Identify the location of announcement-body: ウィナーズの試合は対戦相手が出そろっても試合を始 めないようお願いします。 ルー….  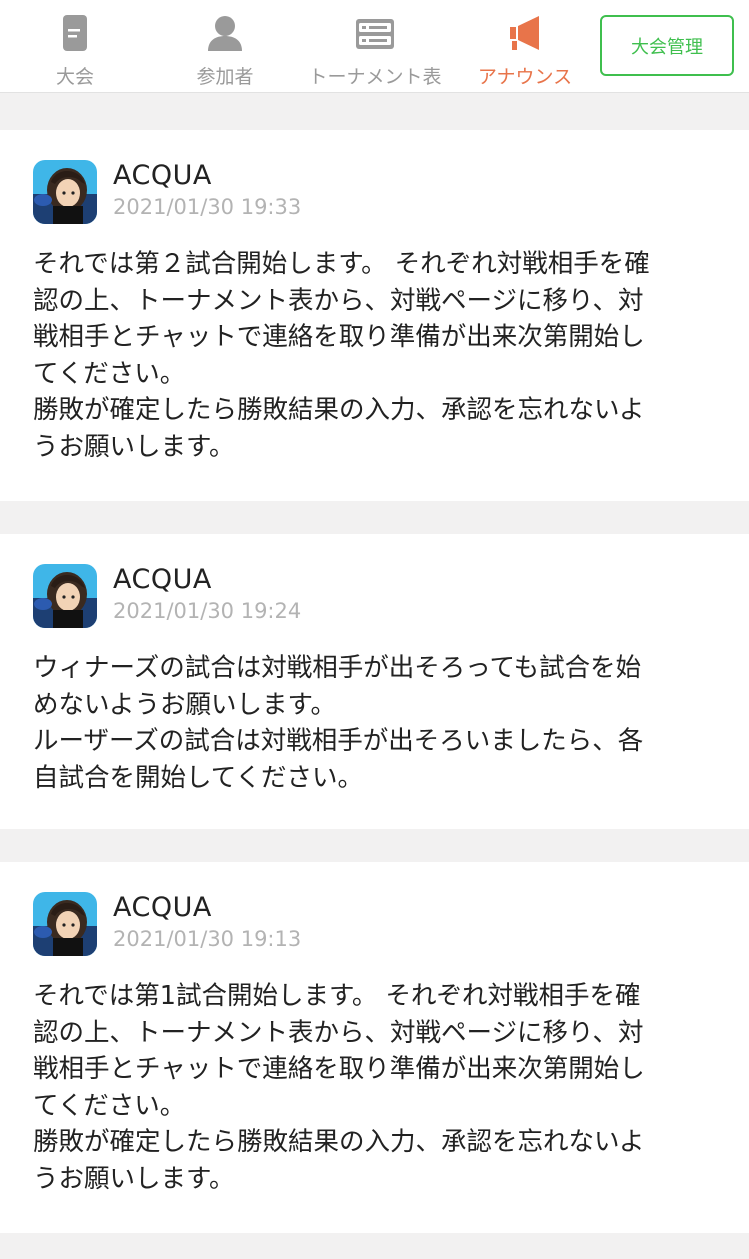
(338, 723).